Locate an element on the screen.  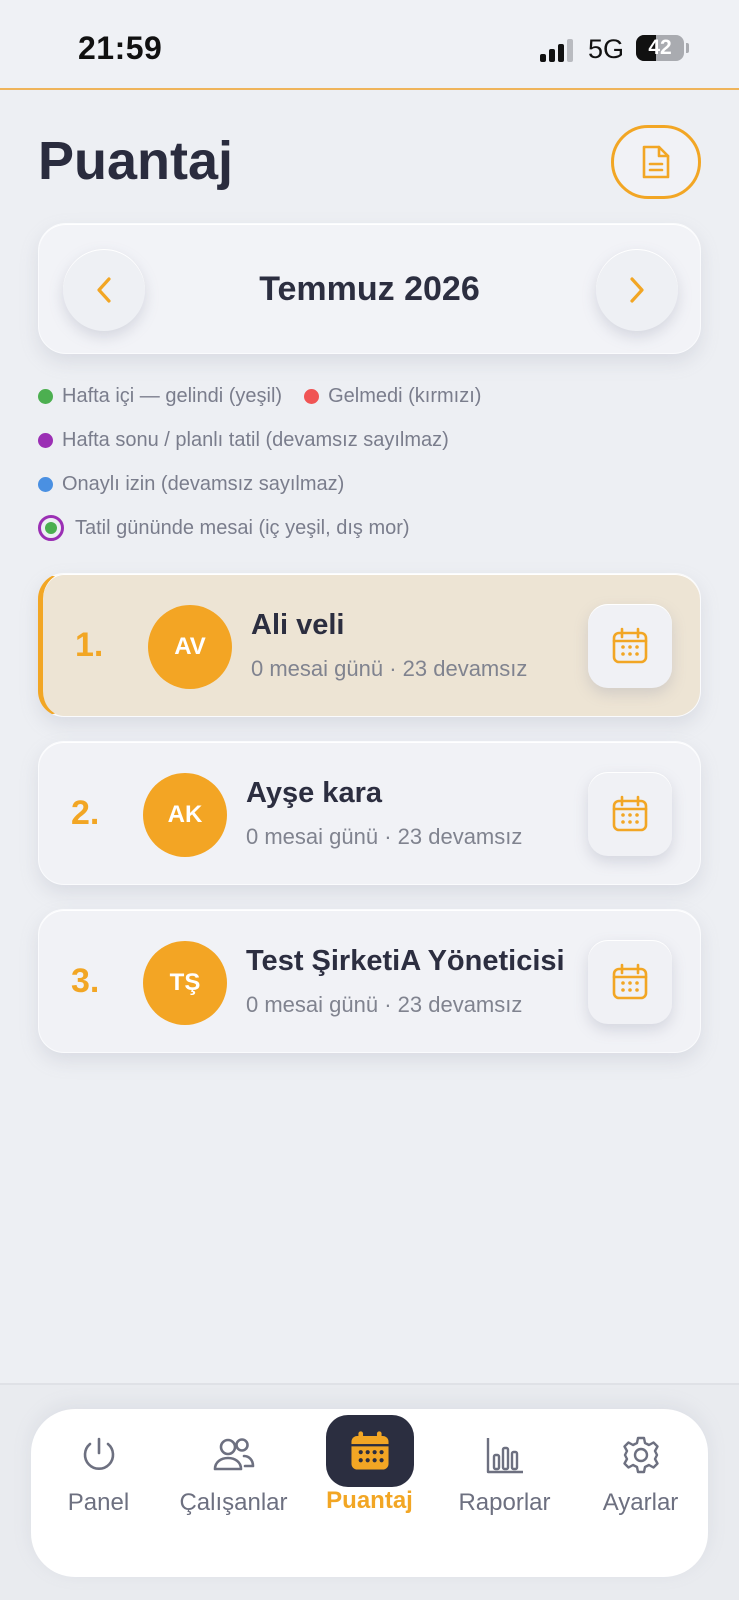
ring-dot-icon is located at coordinates (51, 528).